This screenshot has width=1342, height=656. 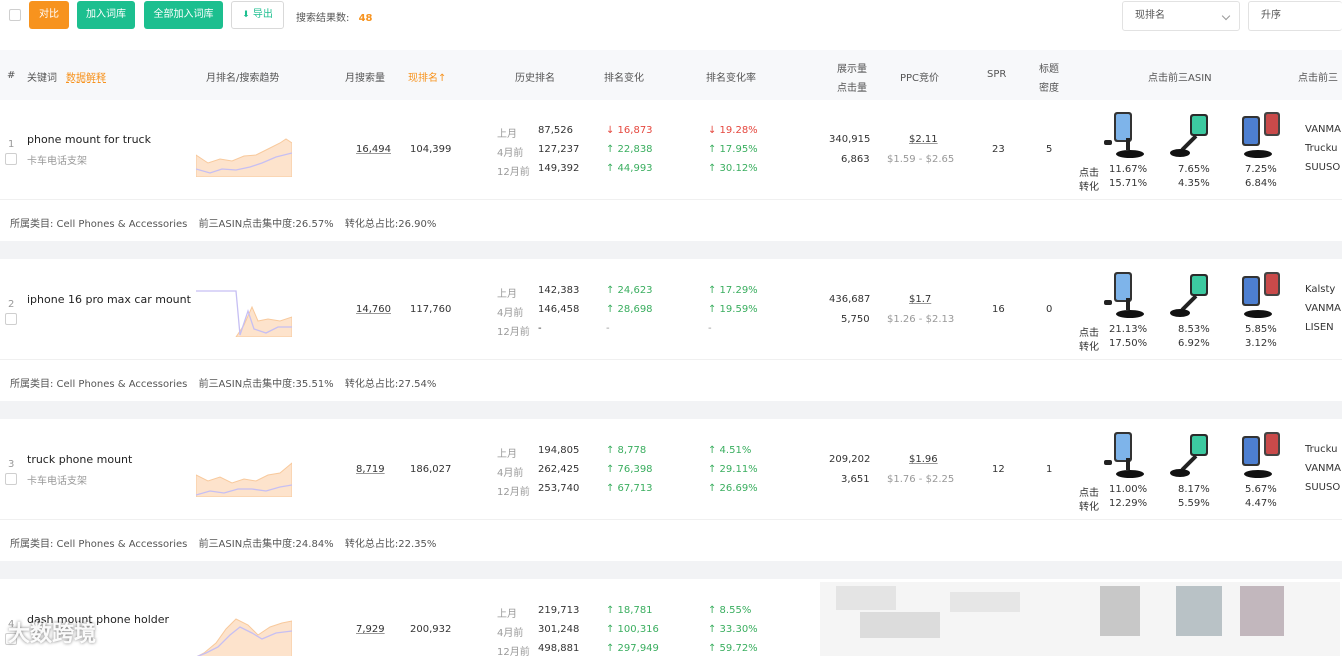 I want to click on keyword-text: phone mount for truck, so click(x=89, y=139).